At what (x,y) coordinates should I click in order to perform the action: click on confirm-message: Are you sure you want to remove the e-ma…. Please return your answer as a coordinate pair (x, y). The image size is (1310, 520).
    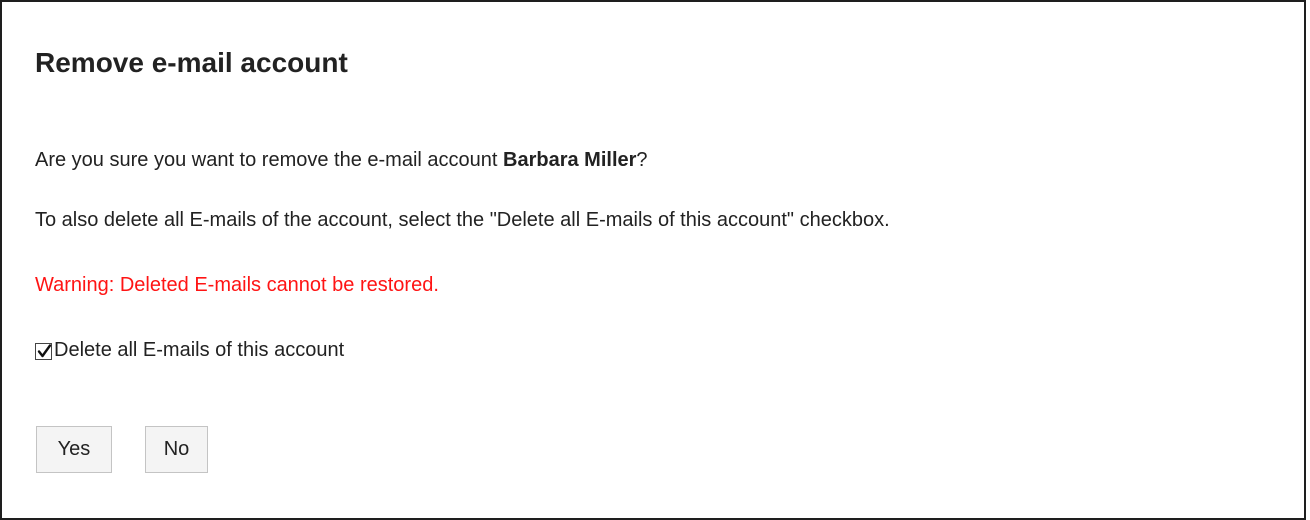
    Looking at the image, I should click on (341, 160).